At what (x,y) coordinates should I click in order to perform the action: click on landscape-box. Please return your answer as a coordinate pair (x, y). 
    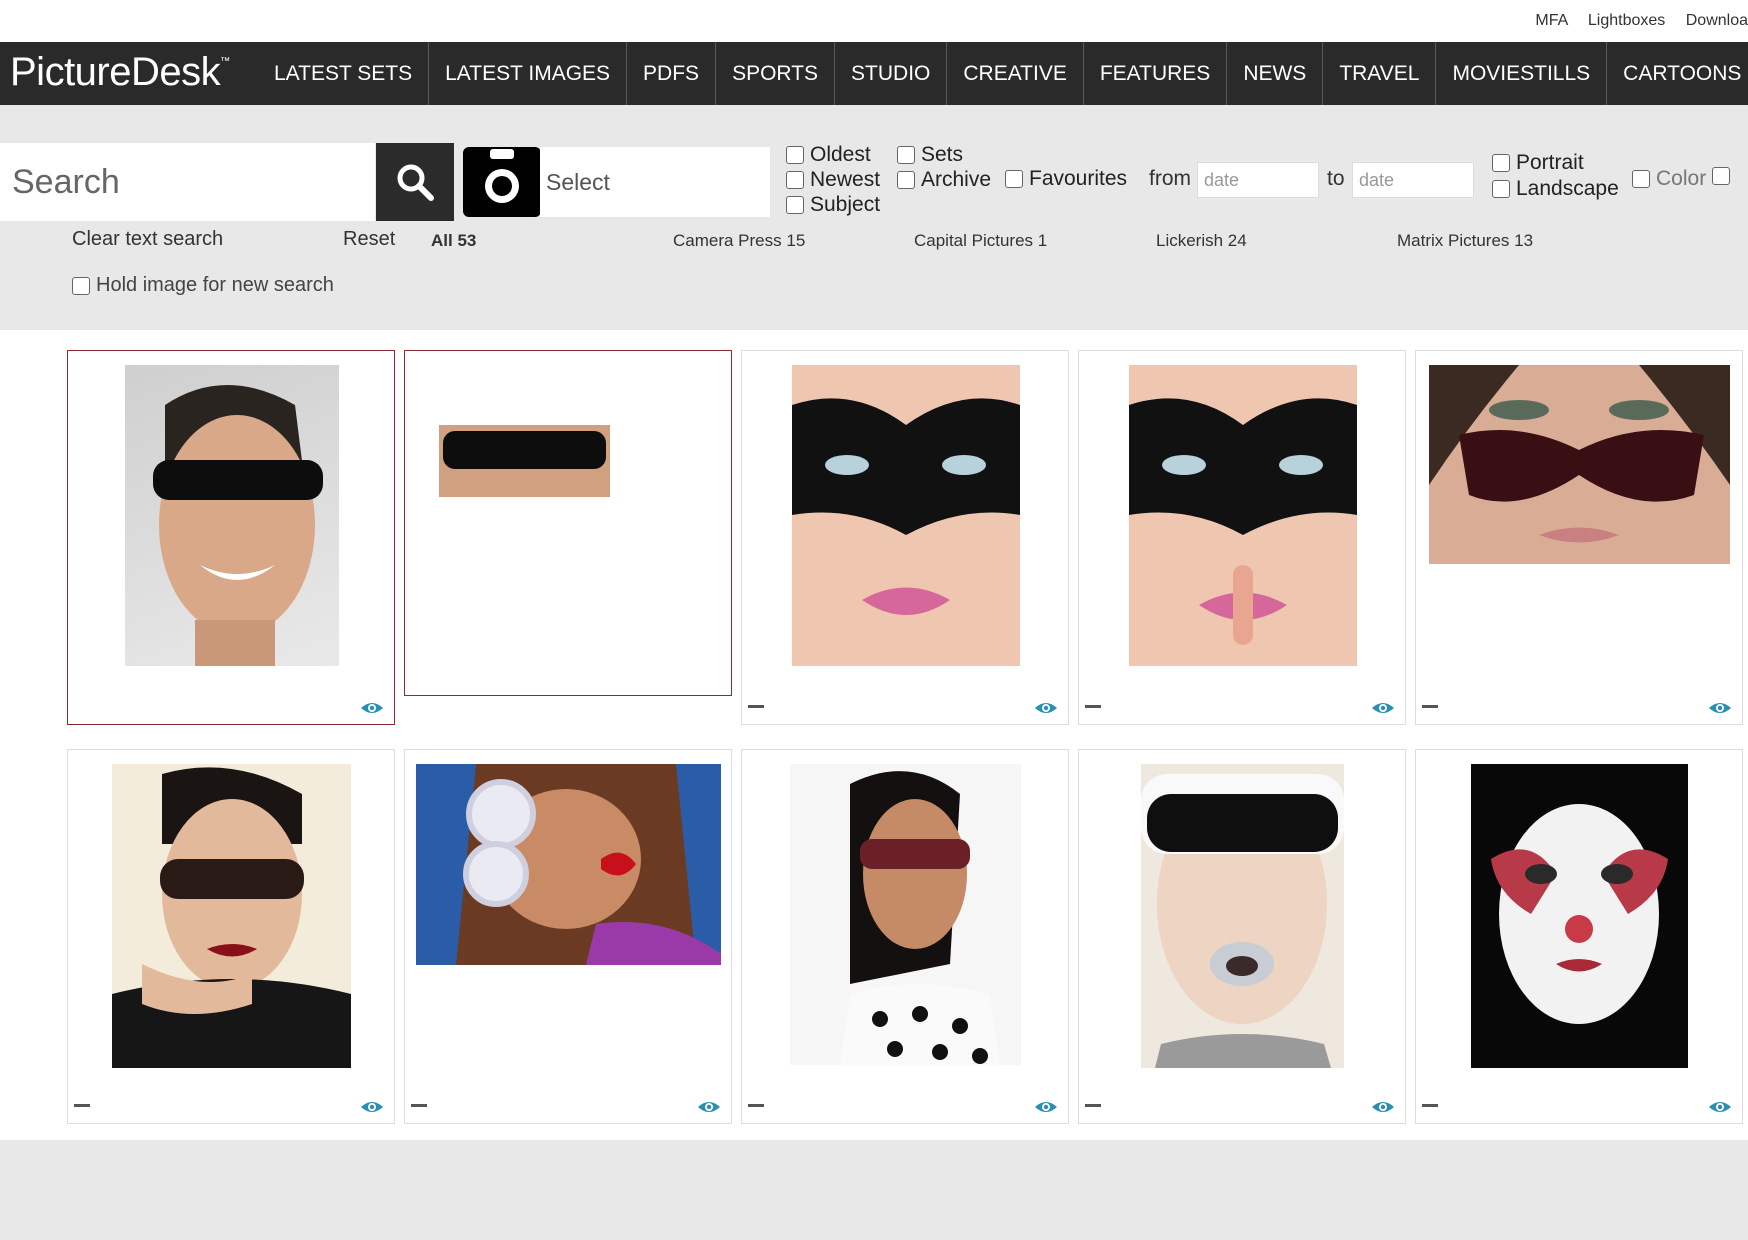
    Looking at the image, I should click on (1501, 189).